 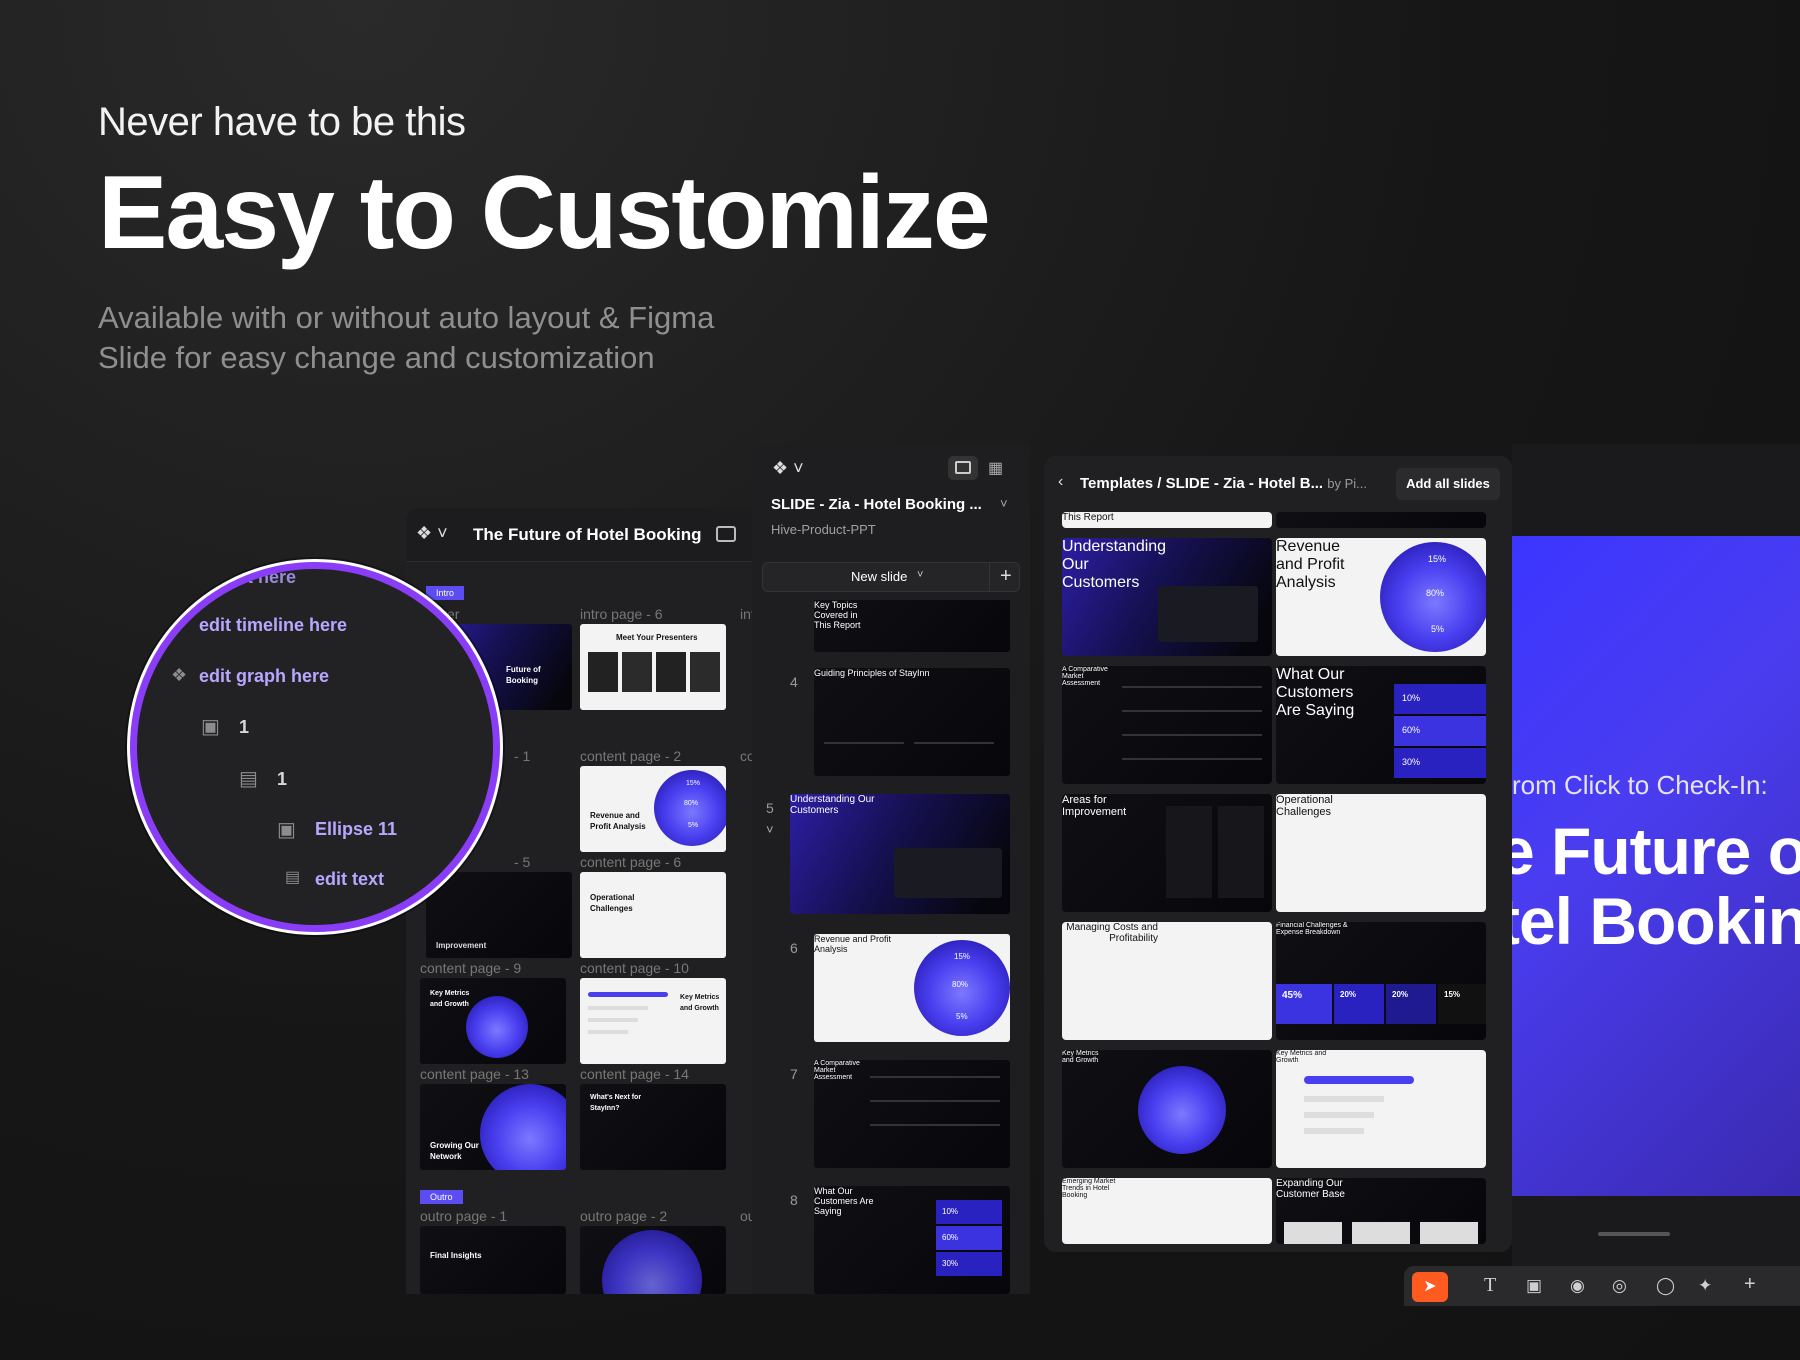 I want to click on layer-item-text: edit text, so click(x=349, y=879).